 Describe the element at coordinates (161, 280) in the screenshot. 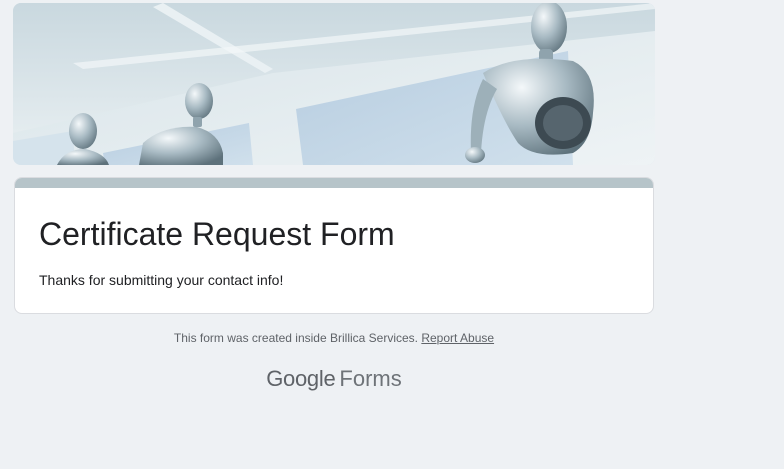

I see `confirmation-message: Thanks for submitting your contact info!` at that location.